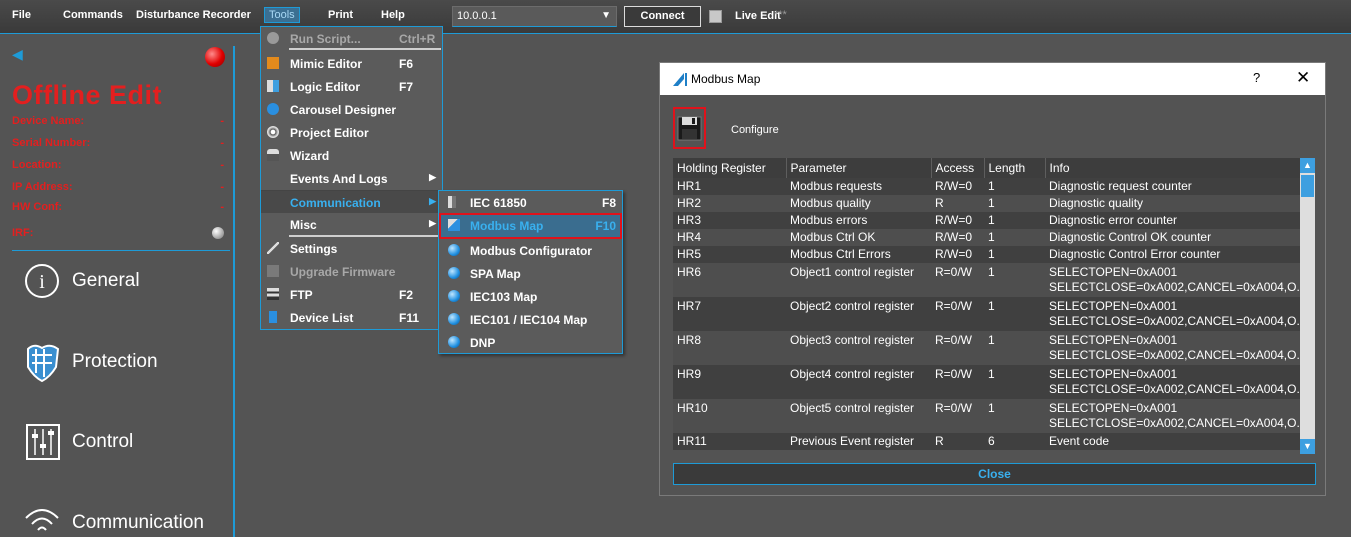 The image size is (1351, 537). I want to click on menu-item-shortcut: F6, so click(406, 64).